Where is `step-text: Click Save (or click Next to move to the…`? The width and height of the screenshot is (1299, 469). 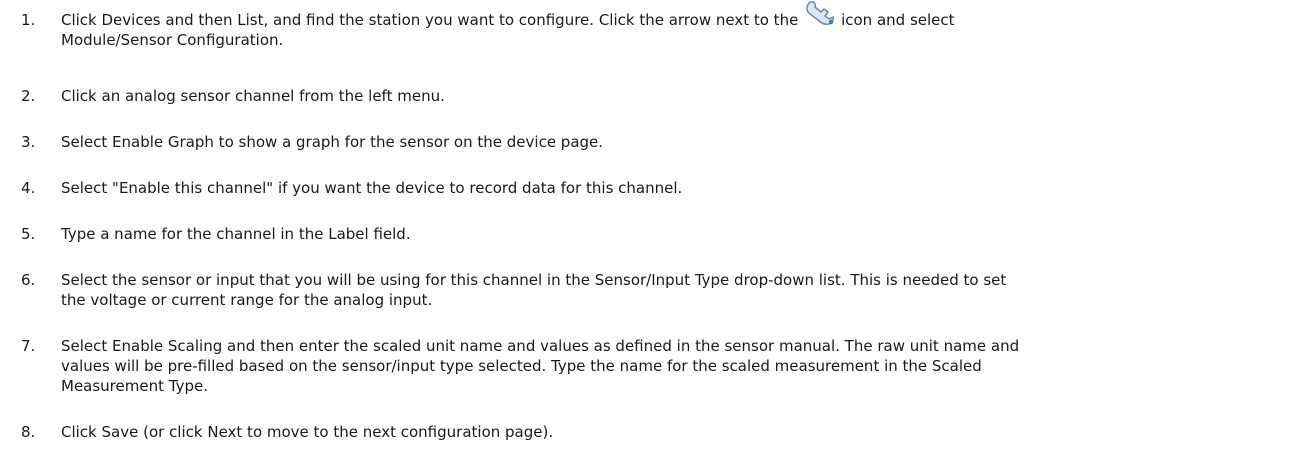
step-text: Click Save (or click Next to move to the… is located at coordinates (671, 432).